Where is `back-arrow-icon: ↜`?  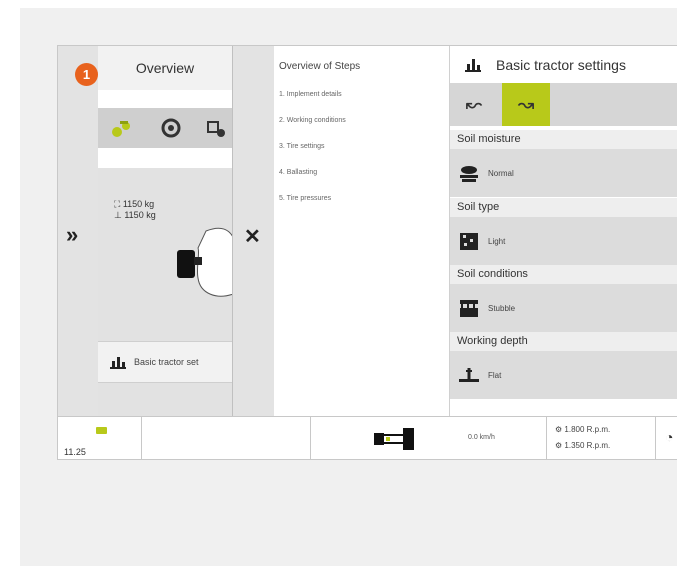 back-arrow-icon: ↜ is located at coordinates (474, 105).